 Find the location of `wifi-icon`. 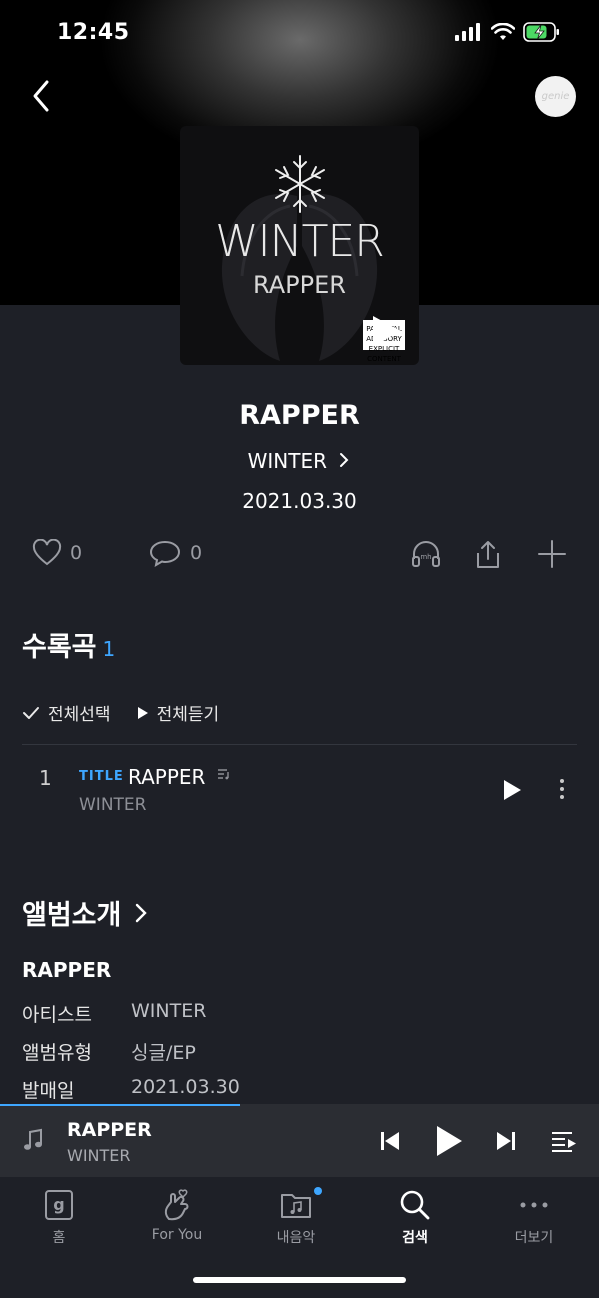

wifi-icon is located at coordinates (503, 31).